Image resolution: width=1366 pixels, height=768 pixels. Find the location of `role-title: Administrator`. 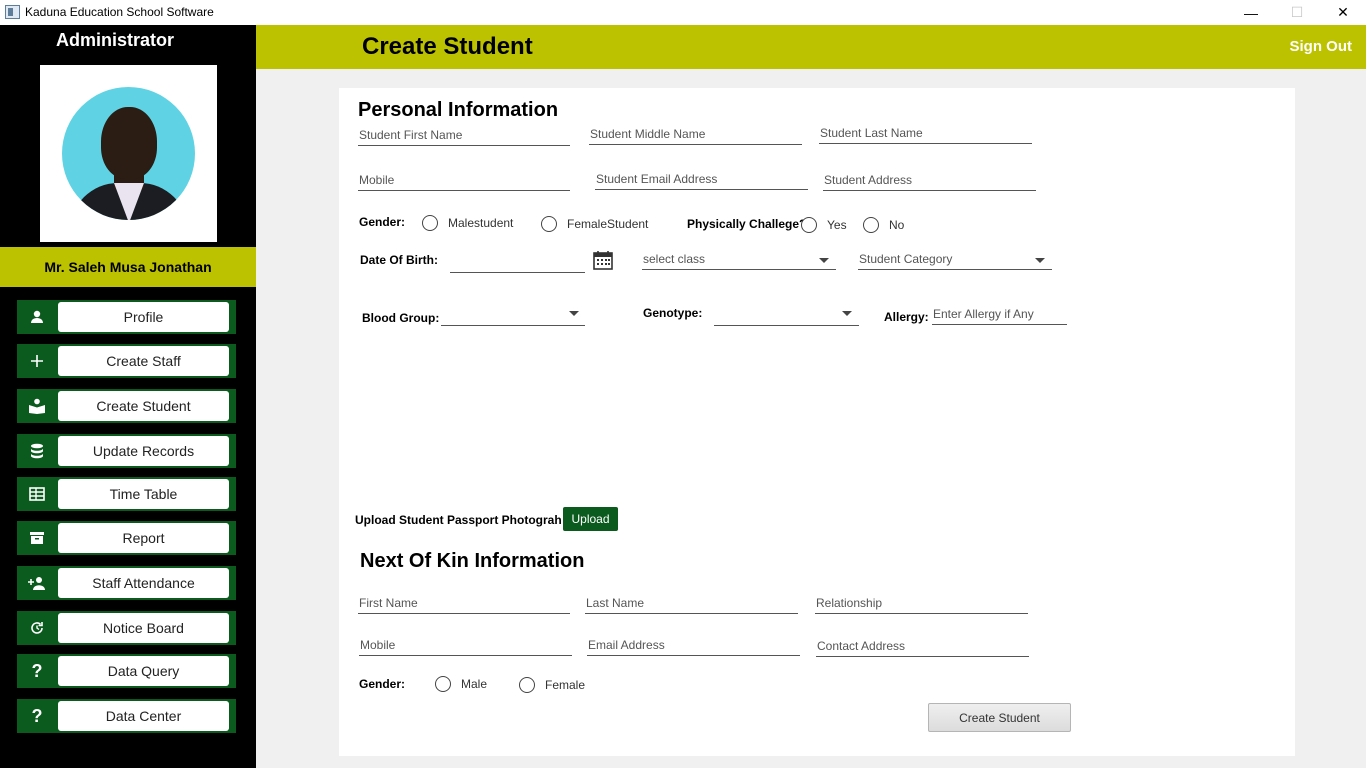

role-title: Administrator is located at coordinates (114, 40).